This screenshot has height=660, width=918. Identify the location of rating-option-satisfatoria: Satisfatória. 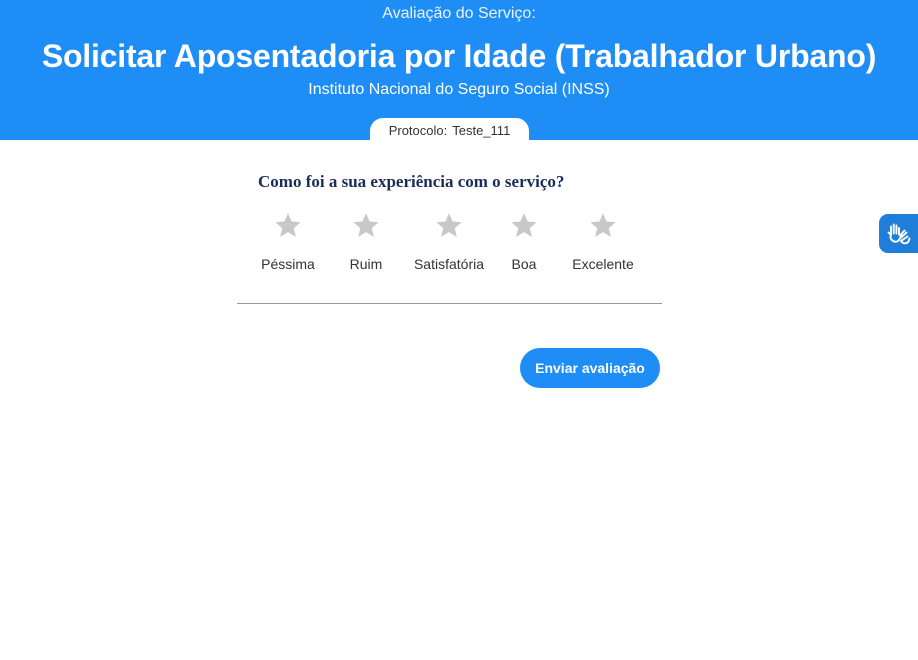
(449, 243).